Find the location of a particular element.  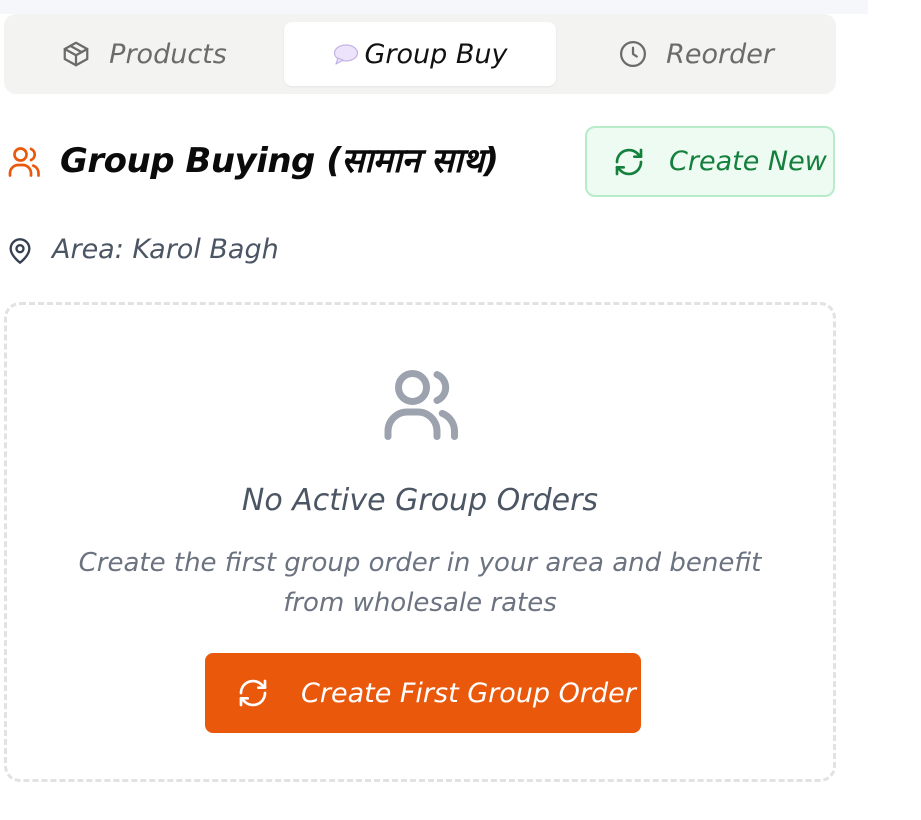

create-new-label: Create New is located at coordinates (748, 161).